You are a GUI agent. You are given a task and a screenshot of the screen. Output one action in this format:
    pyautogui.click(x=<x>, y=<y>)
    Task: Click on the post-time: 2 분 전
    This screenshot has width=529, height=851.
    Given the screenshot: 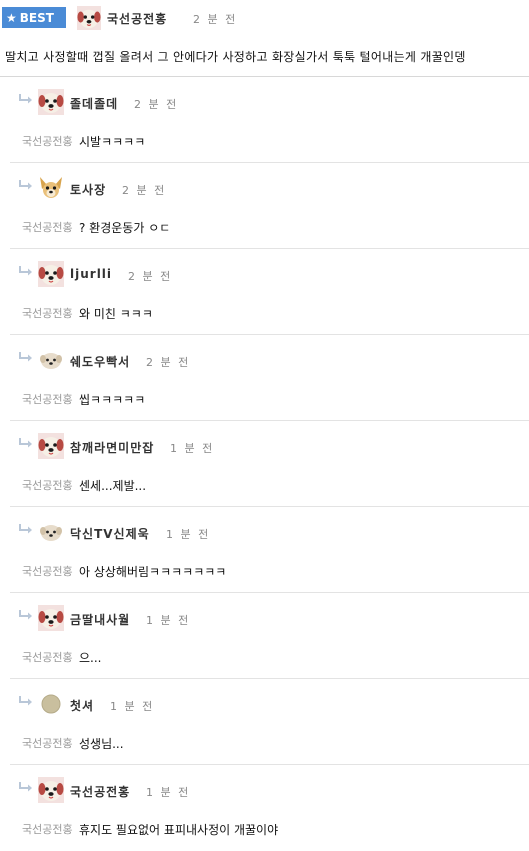 What is the action you would take?
    pyautogui.click(x=215, y=19)
    